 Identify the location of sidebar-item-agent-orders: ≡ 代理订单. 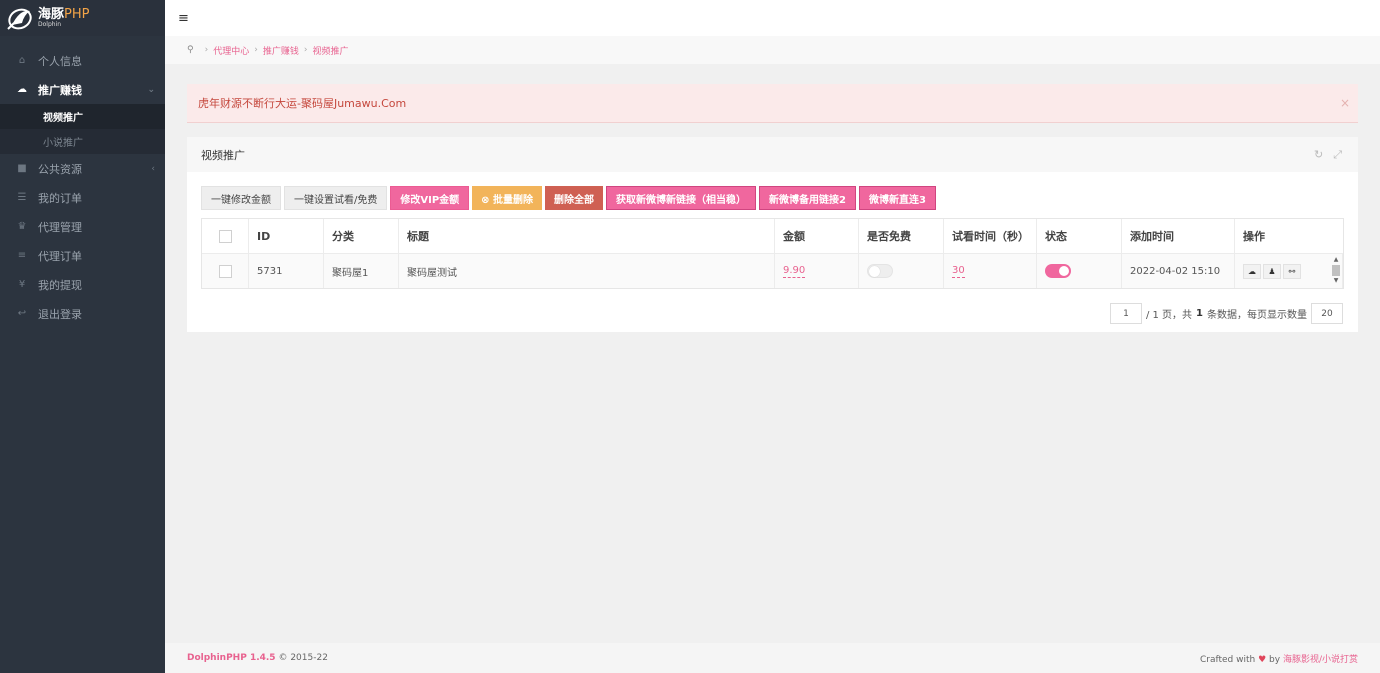
(82, 255).